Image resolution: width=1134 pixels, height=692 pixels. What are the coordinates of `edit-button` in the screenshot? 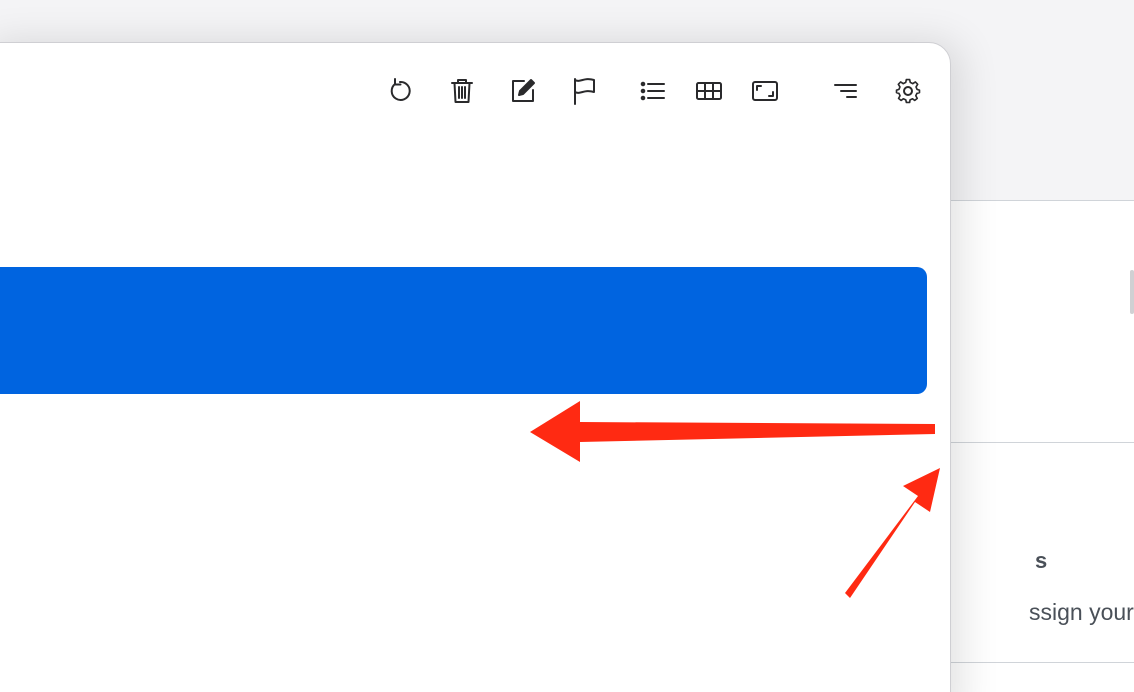 It's located at (523, 91).